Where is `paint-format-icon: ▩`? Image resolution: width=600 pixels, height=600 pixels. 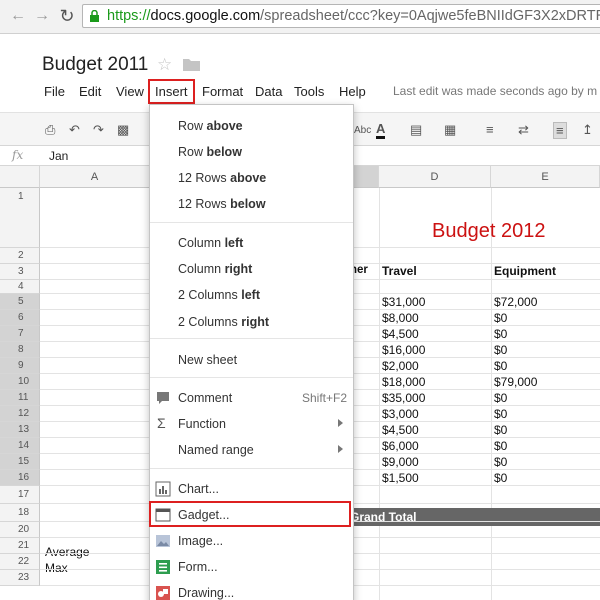 paint-format-icon: ▩ is located at coordinates (123, 130).